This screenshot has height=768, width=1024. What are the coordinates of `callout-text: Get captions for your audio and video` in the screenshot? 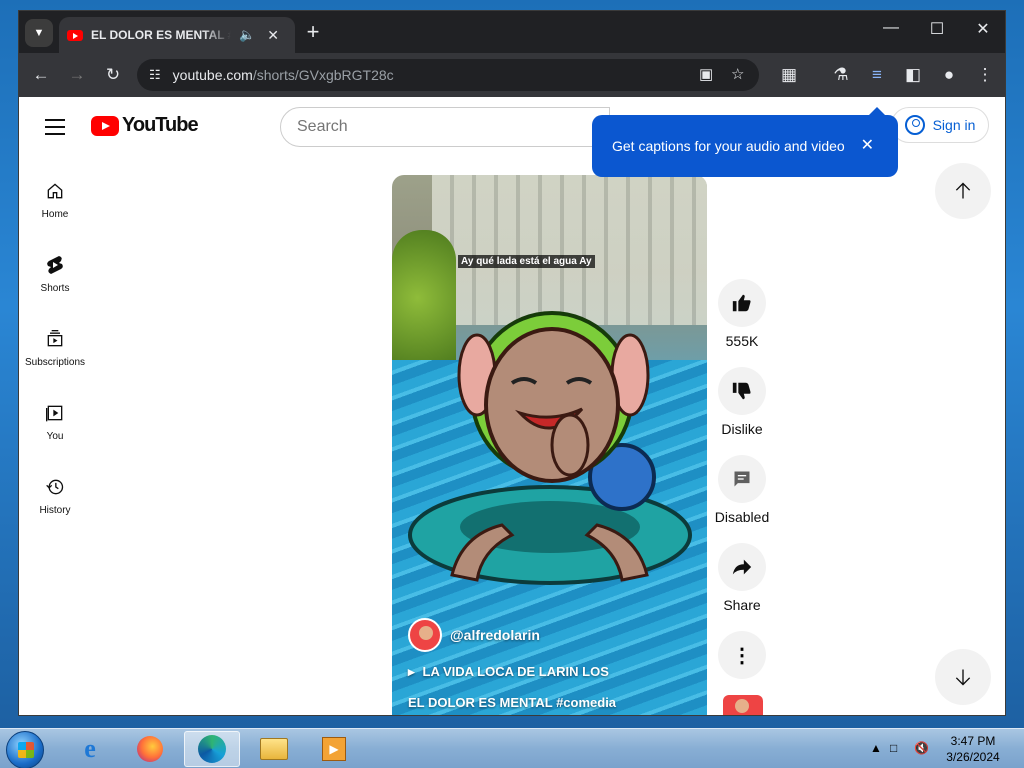 It's located at (728, 146).